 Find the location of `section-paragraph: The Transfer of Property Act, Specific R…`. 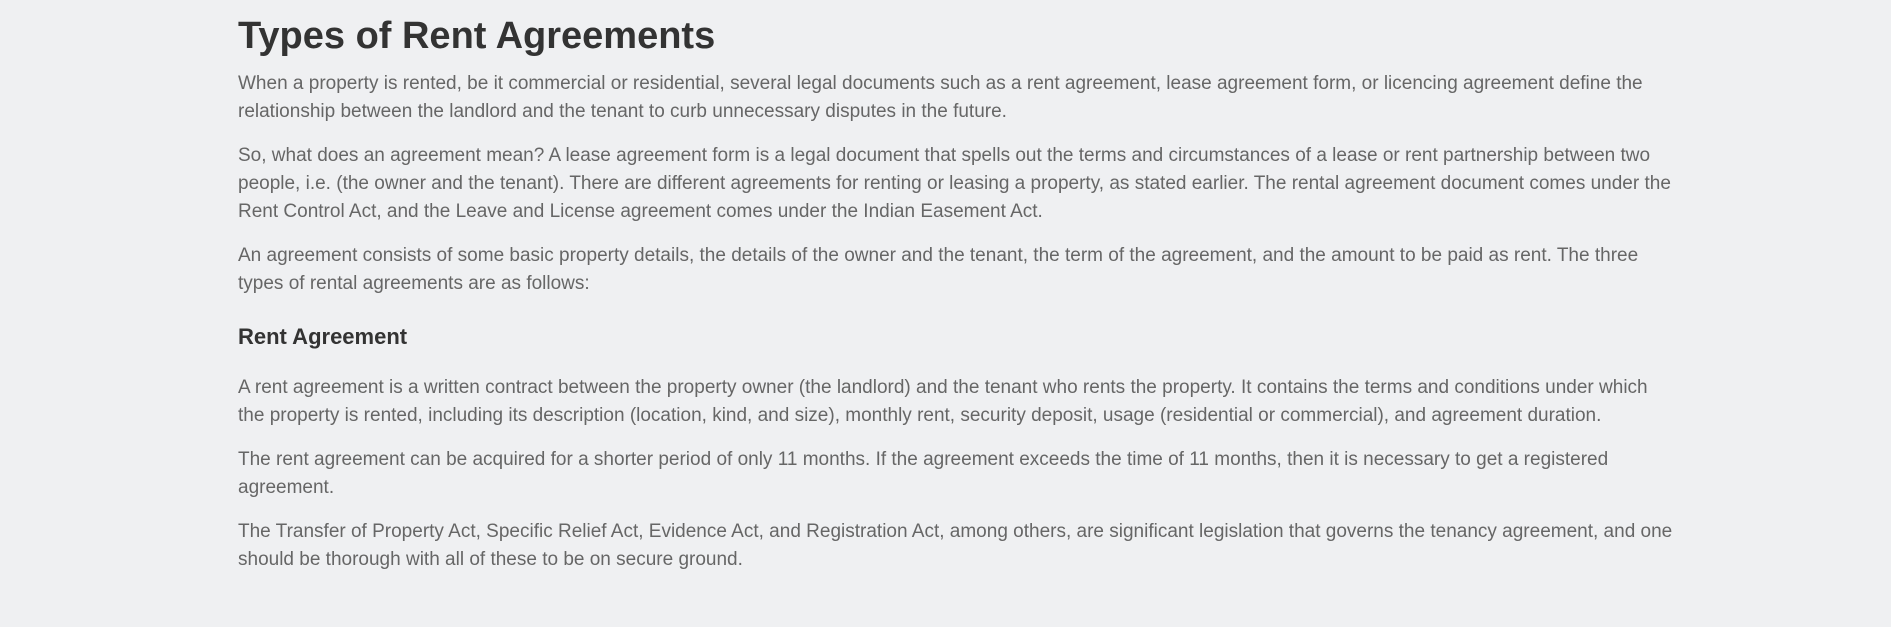

section-paragraph: The Transfer of Property Act, Specific R… is located at coordinates (955, 545).